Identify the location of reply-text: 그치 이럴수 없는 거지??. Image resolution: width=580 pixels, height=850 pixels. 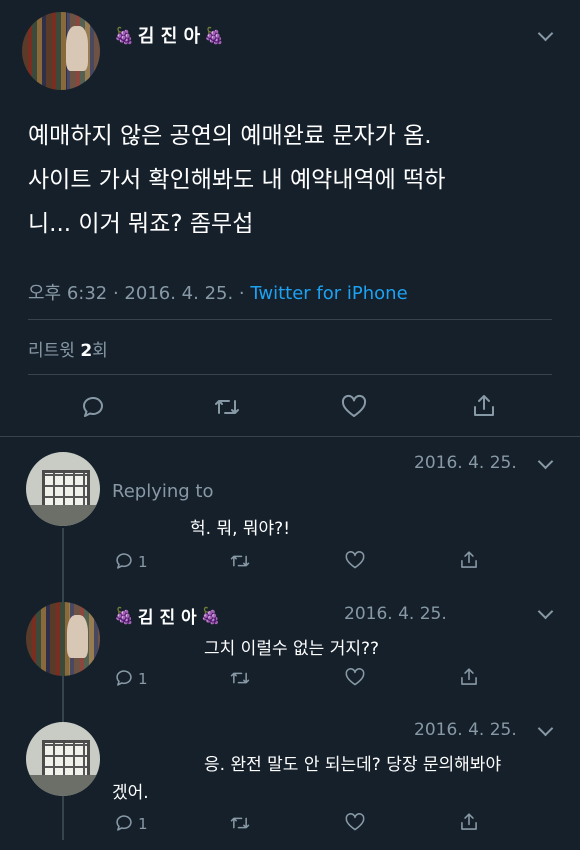
(292, 649).